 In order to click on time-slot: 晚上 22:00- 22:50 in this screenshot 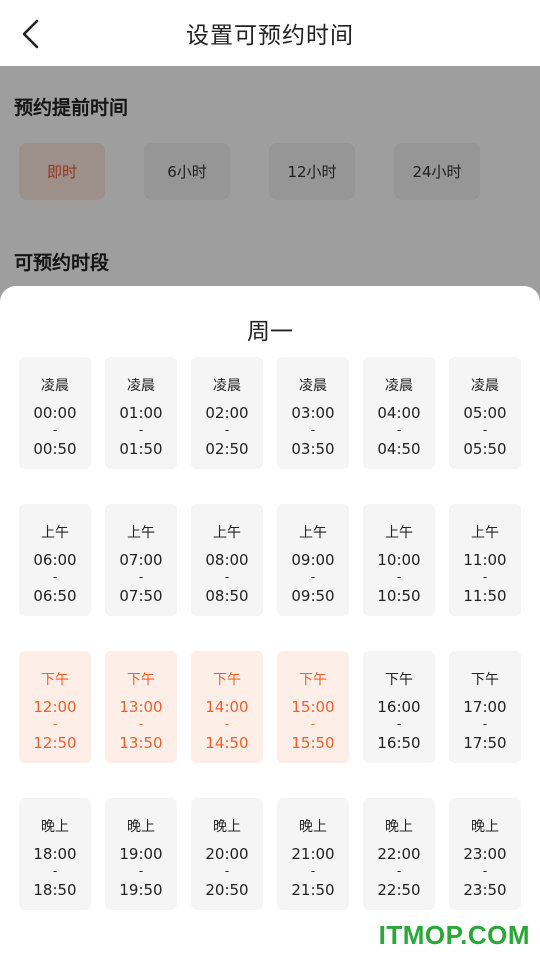, I will do `click(399, 854)`.